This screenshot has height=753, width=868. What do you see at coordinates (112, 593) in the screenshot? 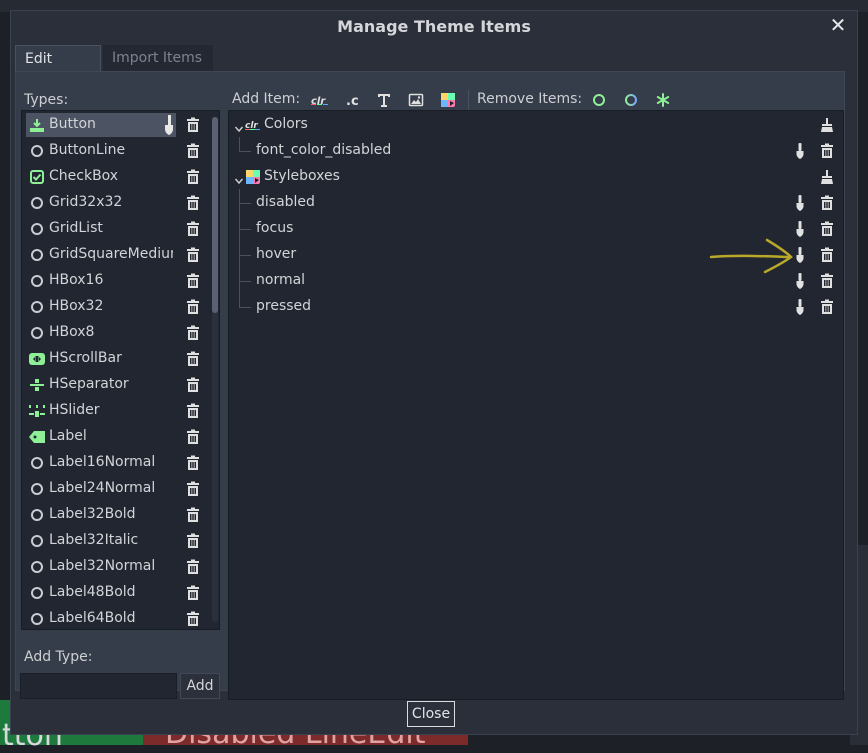
I see `type-row: Label48Bold` at bounding box center [112, 593].